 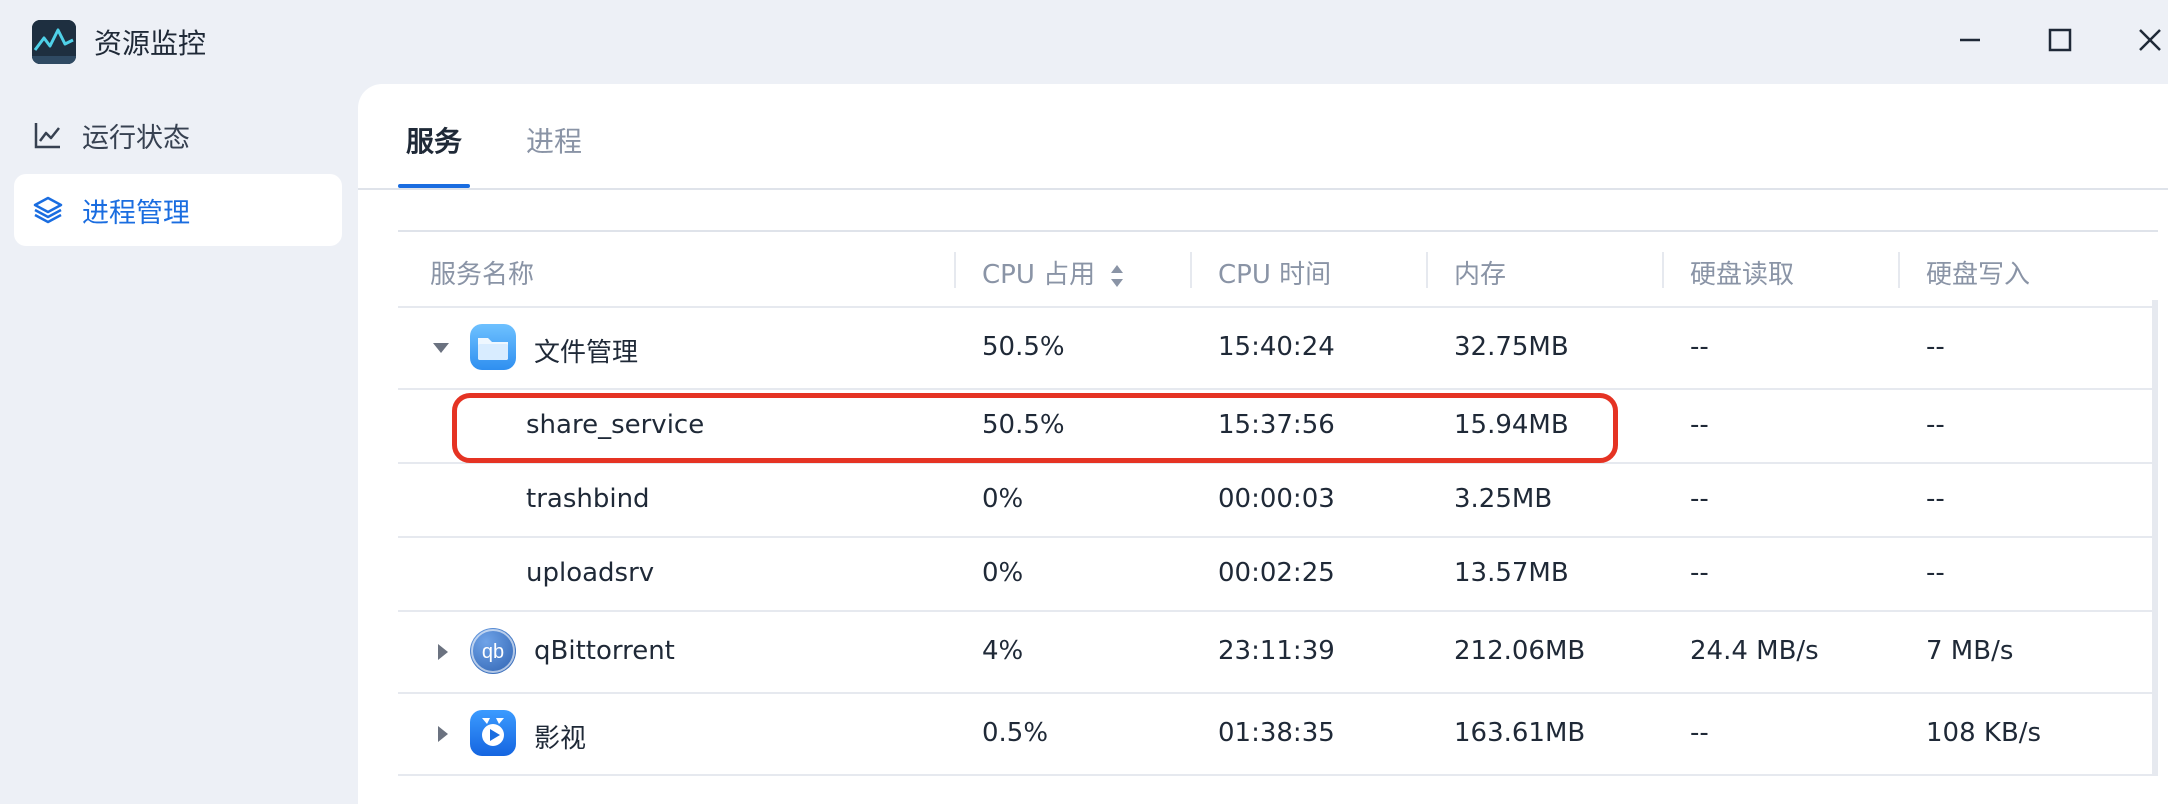 What do you see at coordinates (48, 210) in the screenshot?
I see `layers-icon` at bounding box center [48, 210].